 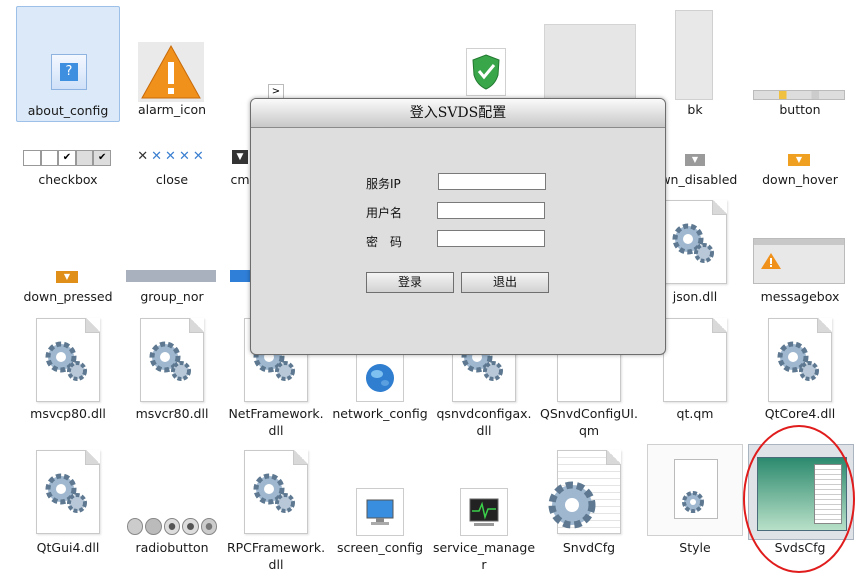 What do you see at coordinates (172, 109) in the screenshot?
I see `file-label: alarm_icon` at bounding box center [172, 109].